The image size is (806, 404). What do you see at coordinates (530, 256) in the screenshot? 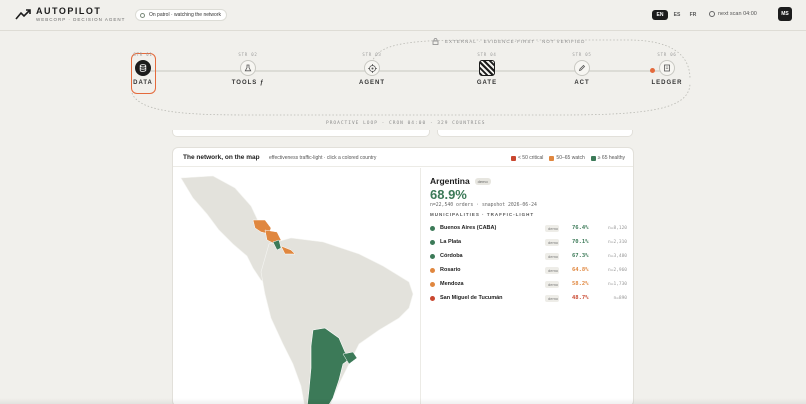
I see `municipality-row: Córdoba demo 67.3% n=3,480` at bounding box center [530, 256].